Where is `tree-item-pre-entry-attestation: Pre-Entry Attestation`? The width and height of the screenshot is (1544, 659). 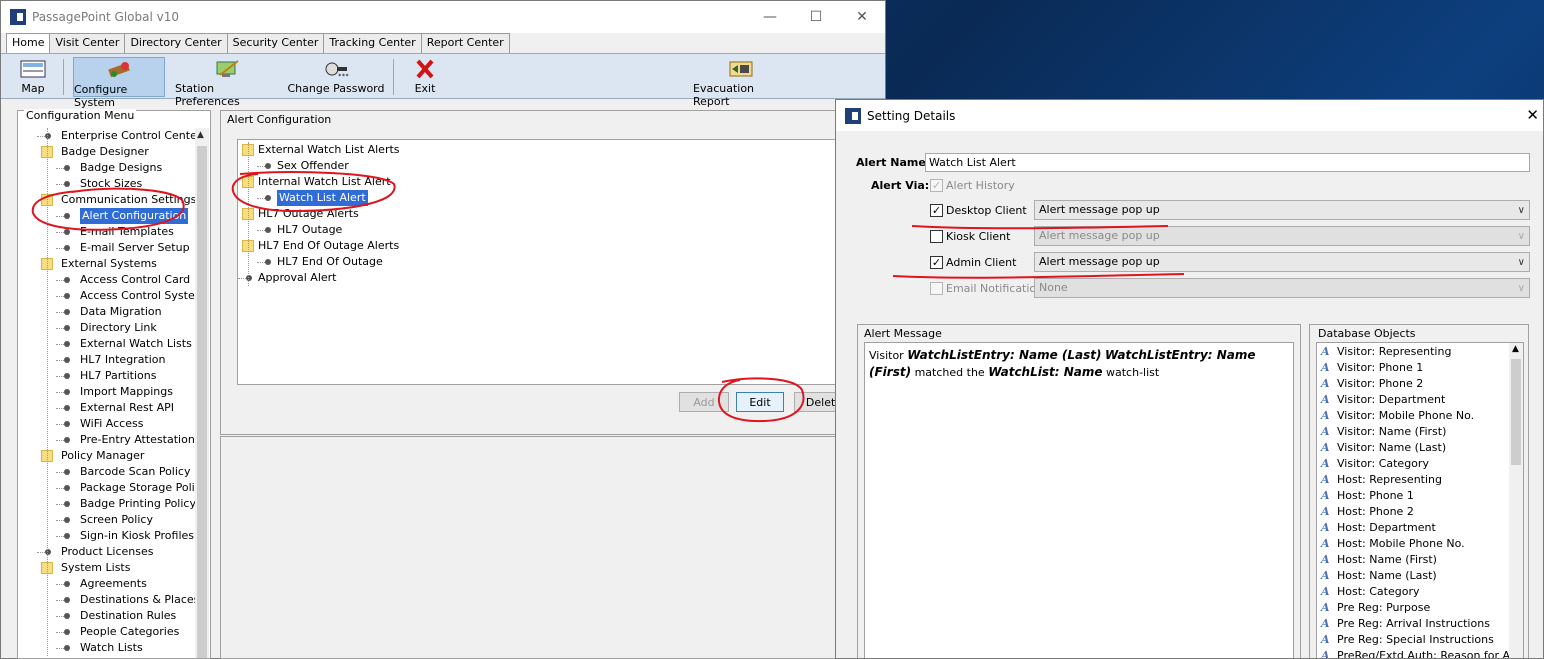 tree-item-pre-entry-attestation: Pre-Entry Attestation is located at coordinates (114, 440).